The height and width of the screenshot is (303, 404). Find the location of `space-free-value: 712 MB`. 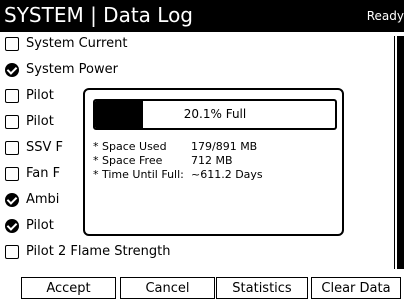

space-free-value: 712 MB is located at coordinates (212, 160).